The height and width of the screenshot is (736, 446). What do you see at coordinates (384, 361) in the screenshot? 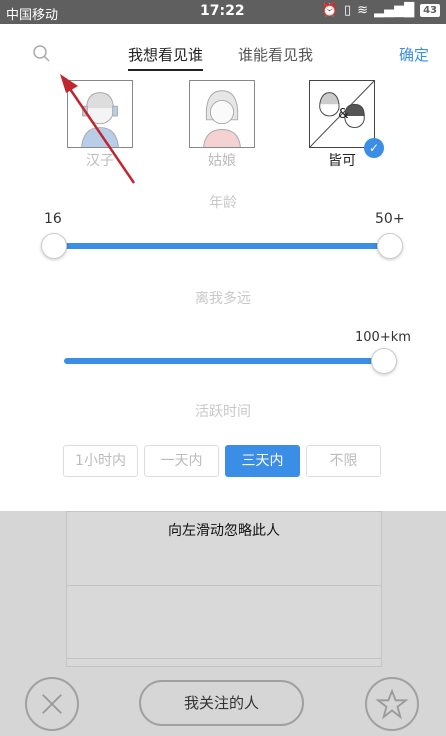
I see `distance-handle` at bounding box center [384, 361].